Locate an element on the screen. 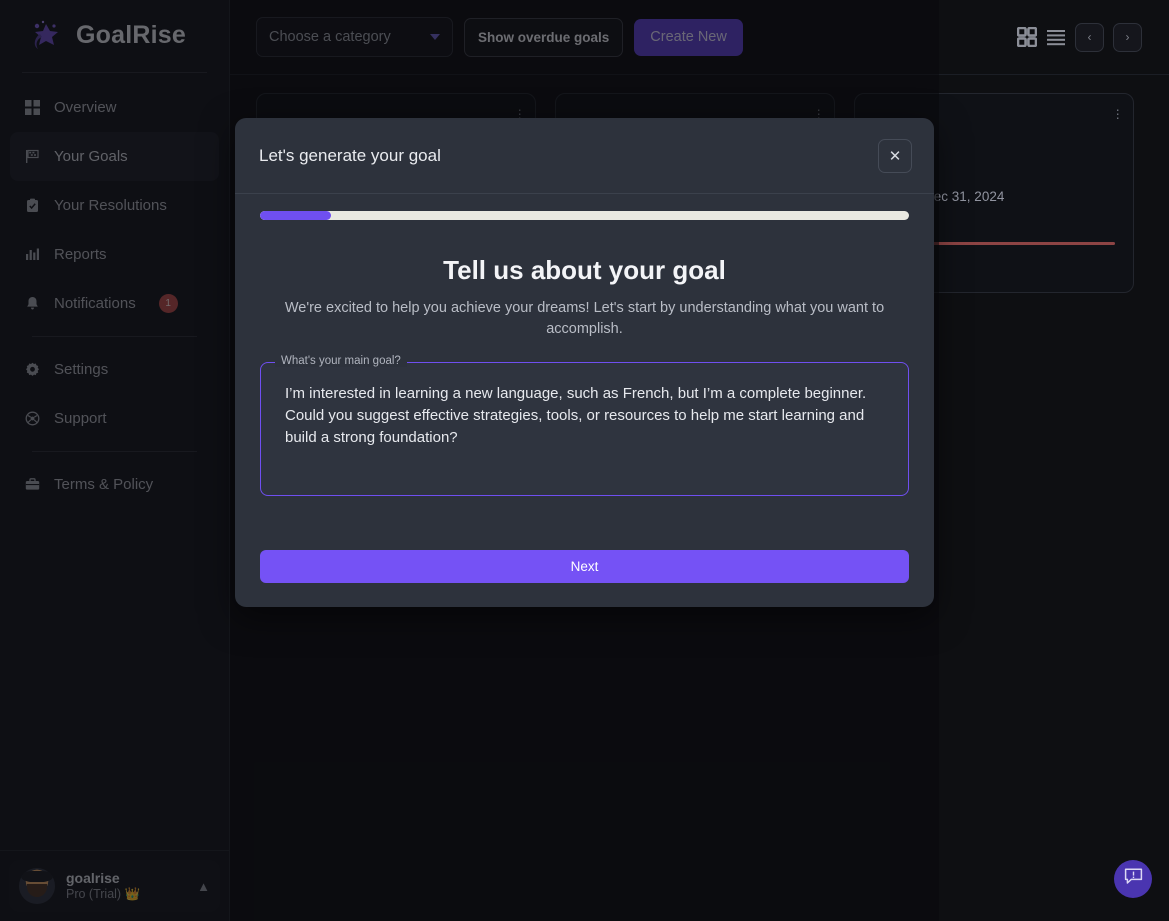 The width and height of the screenshot is (1169, 921). modal-header: Let's generate your goal ✕ is located at coordinates (584, 156).